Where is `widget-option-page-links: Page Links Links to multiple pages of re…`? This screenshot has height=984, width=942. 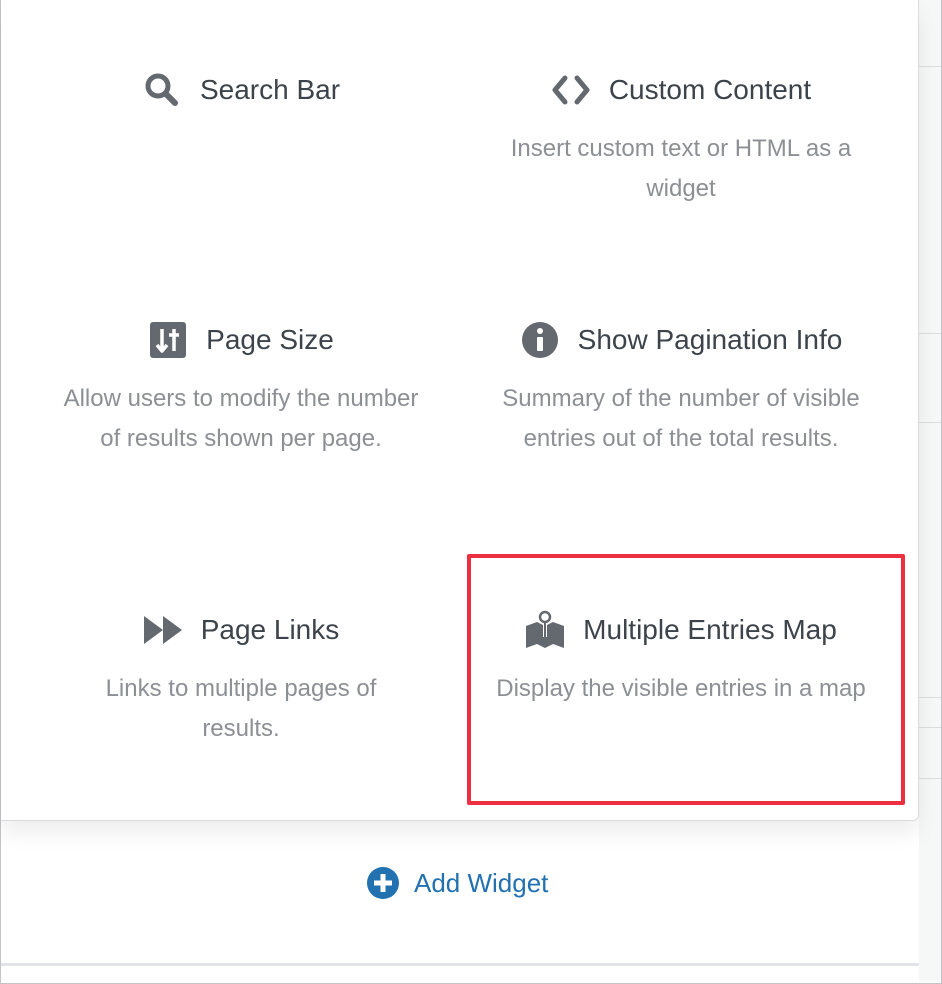
widget-option-page-links: Page Links Links to multiple pages of re… is located at coordinates (241, 678).